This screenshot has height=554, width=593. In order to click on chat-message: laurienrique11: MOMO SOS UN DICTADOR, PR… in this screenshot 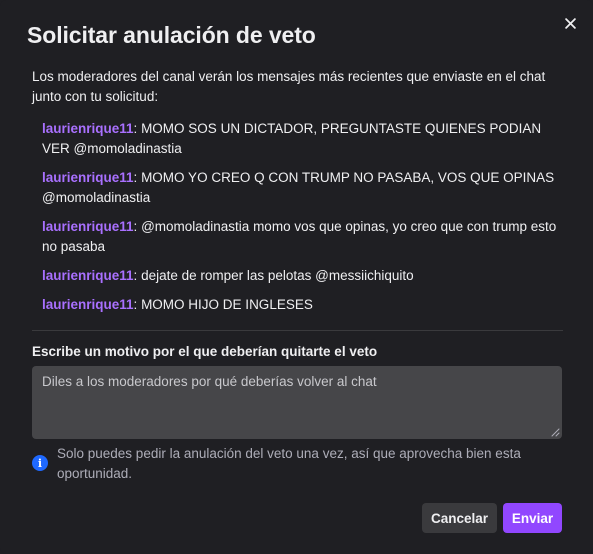, I will do `click(302, 139)`.